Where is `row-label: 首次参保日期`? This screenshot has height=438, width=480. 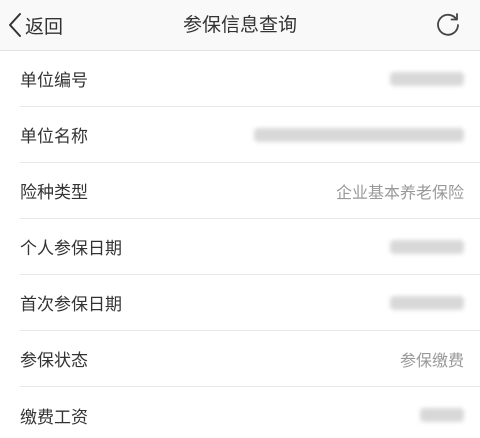 row-label: 首次参保日期 is located at coordinates (71, 305).